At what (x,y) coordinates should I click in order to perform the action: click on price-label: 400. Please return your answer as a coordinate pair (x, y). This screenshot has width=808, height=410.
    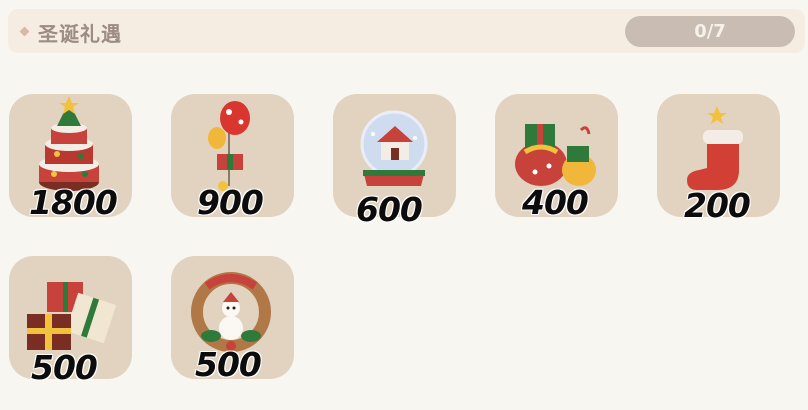
    Looking at the image, I should click on (555, 202).